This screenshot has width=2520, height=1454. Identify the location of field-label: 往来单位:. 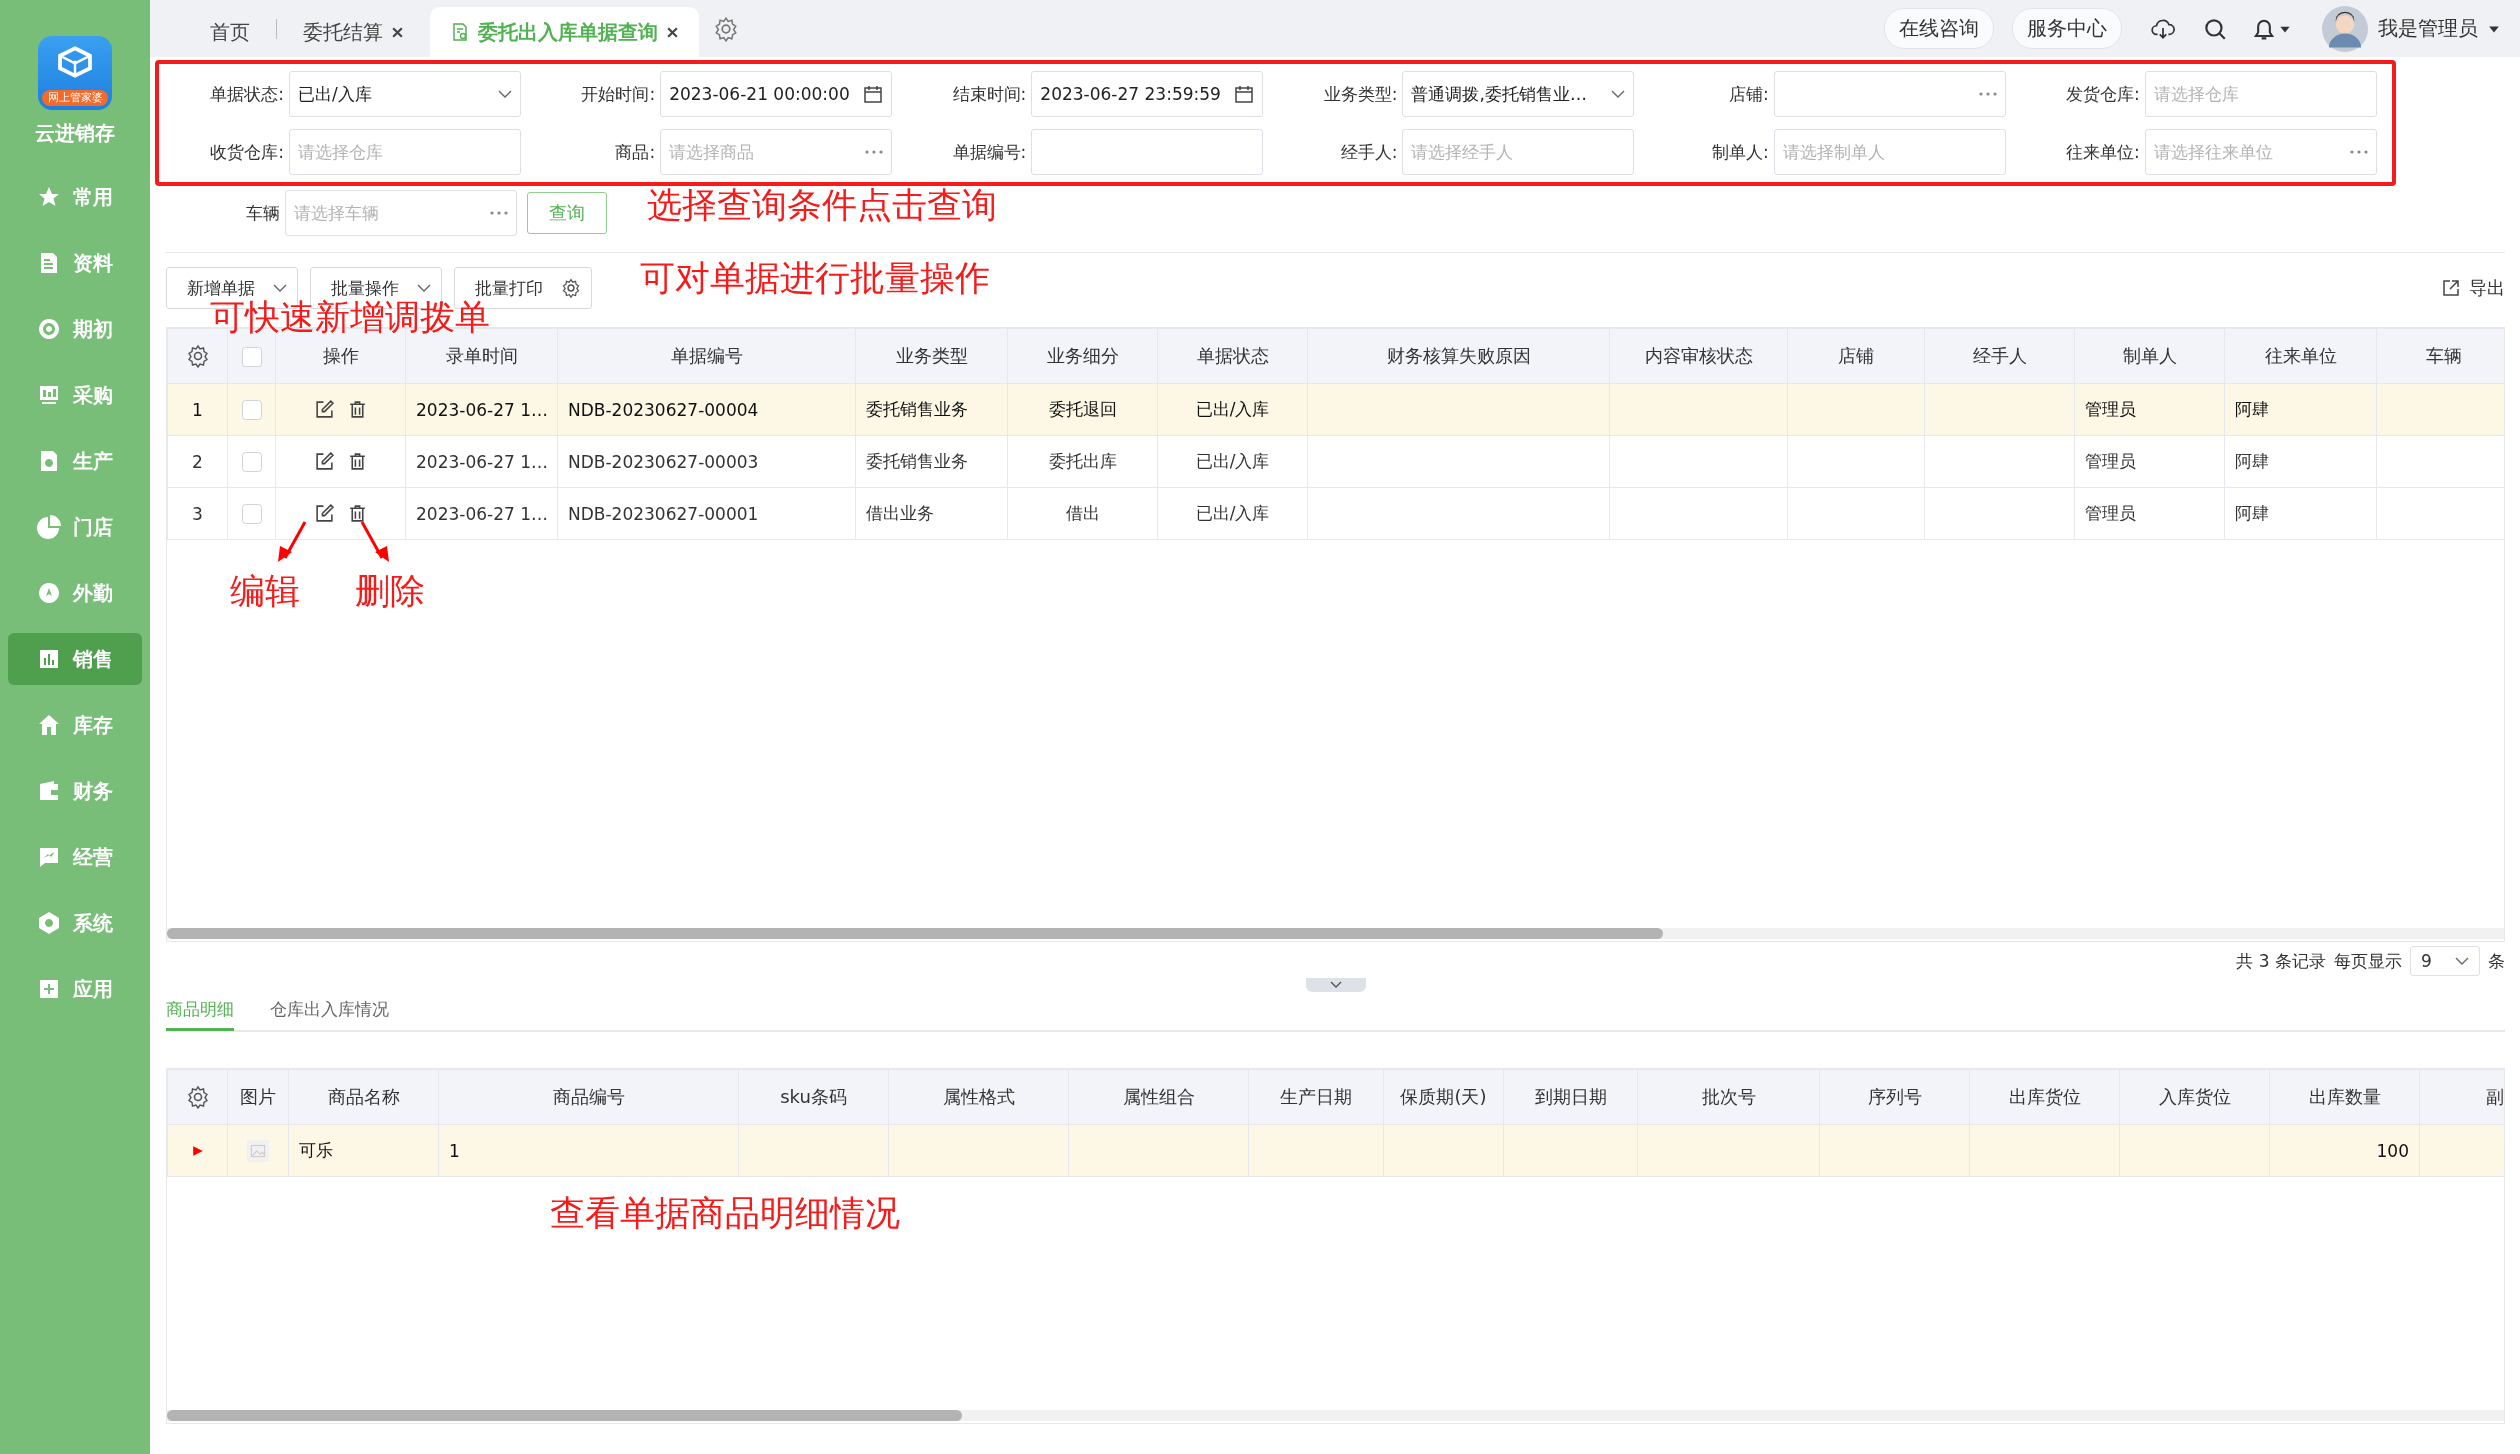
(2102, 152).